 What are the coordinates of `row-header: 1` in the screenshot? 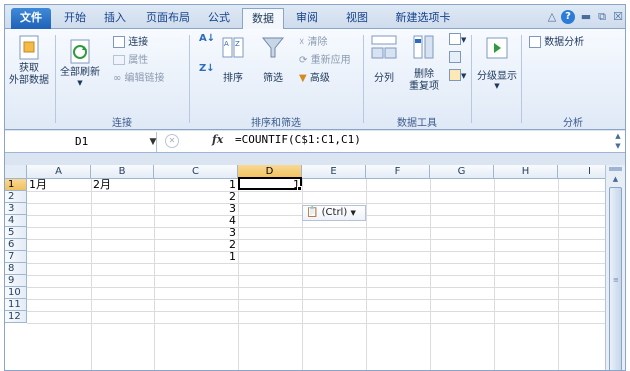 It's located at (16, 185).